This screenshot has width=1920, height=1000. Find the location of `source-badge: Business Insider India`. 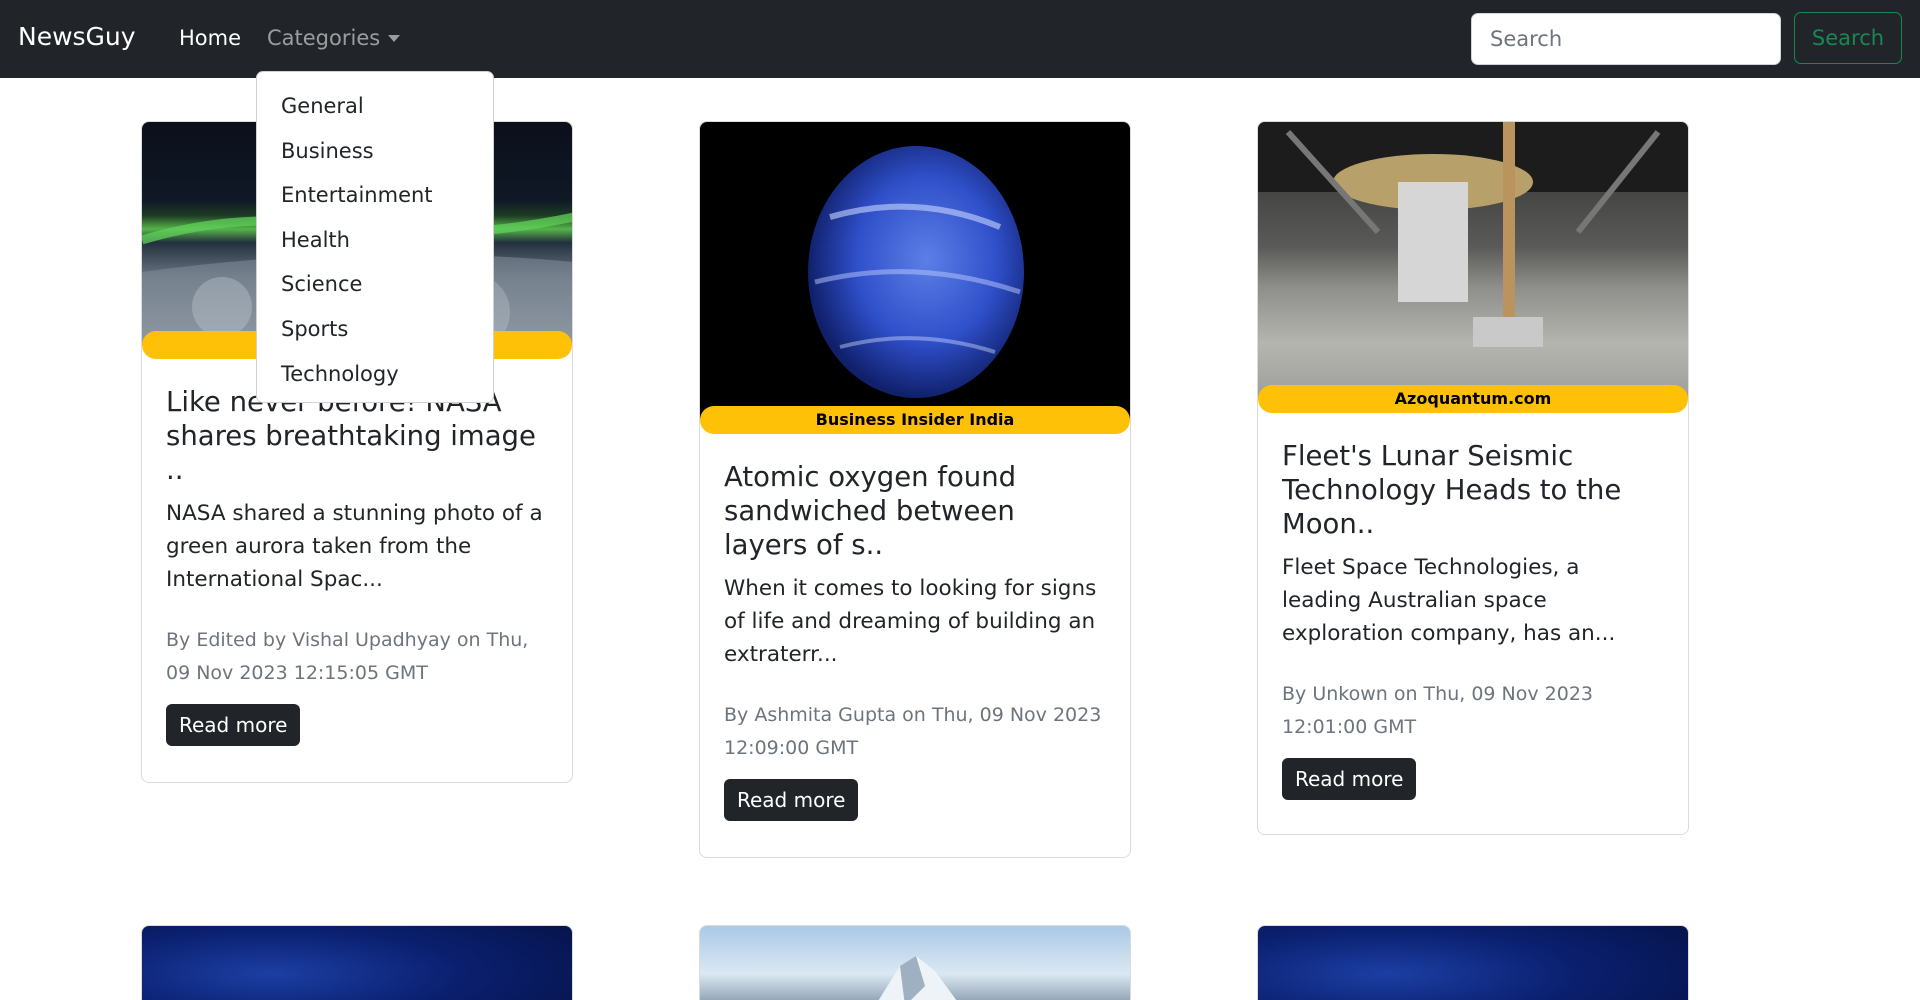

source-badge: Business Insider India is located at coordinates (915, 420).